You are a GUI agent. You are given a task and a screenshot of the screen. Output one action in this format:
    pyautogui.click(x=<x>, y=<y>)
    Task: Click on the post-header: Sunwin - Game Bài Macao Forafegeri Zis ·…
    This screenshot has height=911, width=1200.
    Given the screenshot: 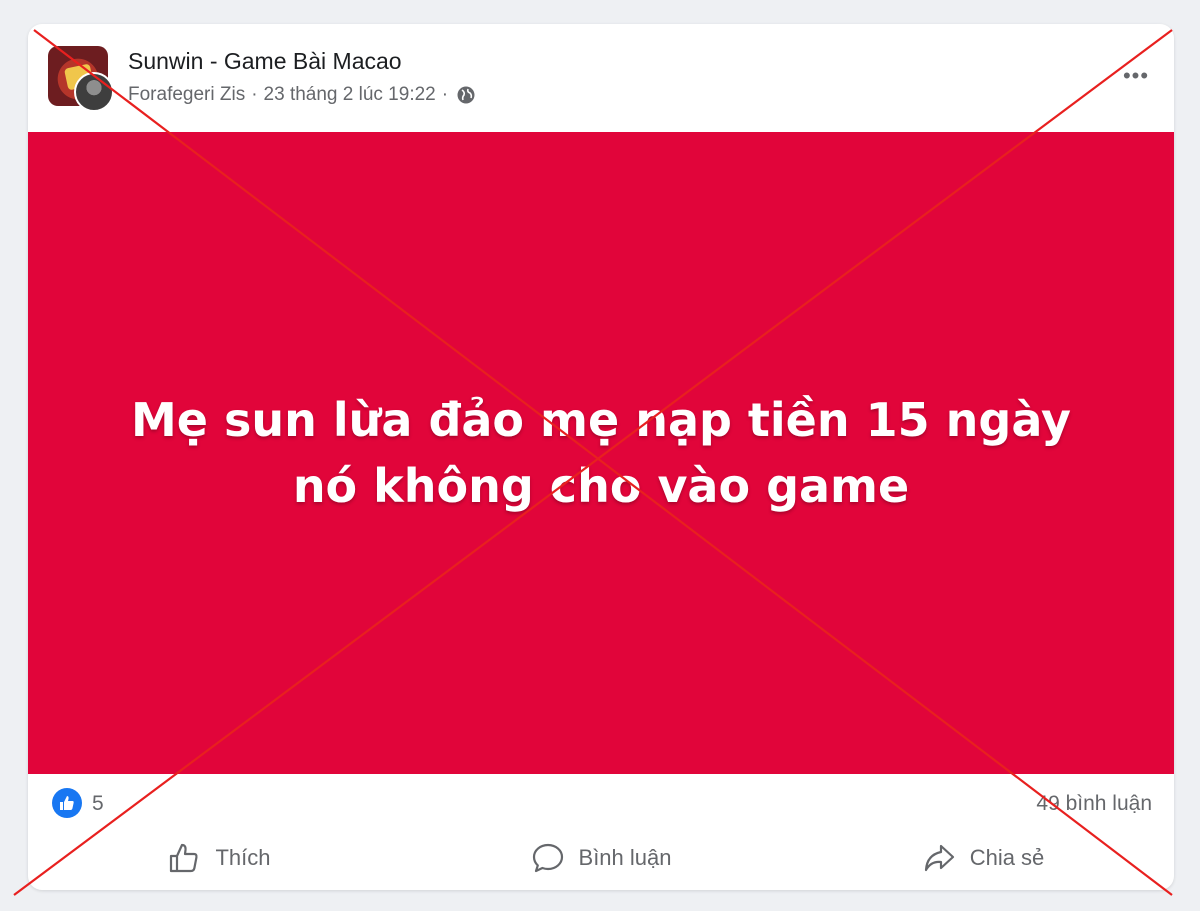 What is the action you would take?
    pyautogui.click(x=601, y=78)
    